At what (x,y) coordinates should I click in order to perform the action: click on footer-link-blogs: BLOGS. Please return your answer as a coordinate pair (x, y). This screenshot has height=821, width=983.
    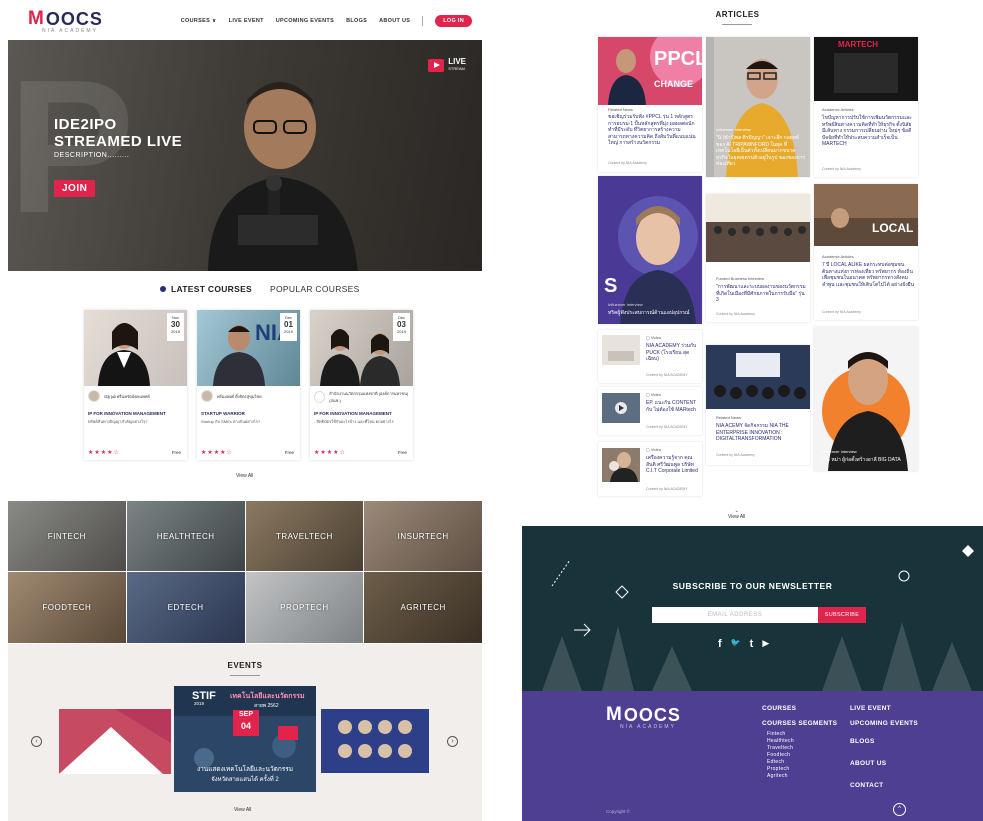
    Looking at the image, I should click on (884, 742).